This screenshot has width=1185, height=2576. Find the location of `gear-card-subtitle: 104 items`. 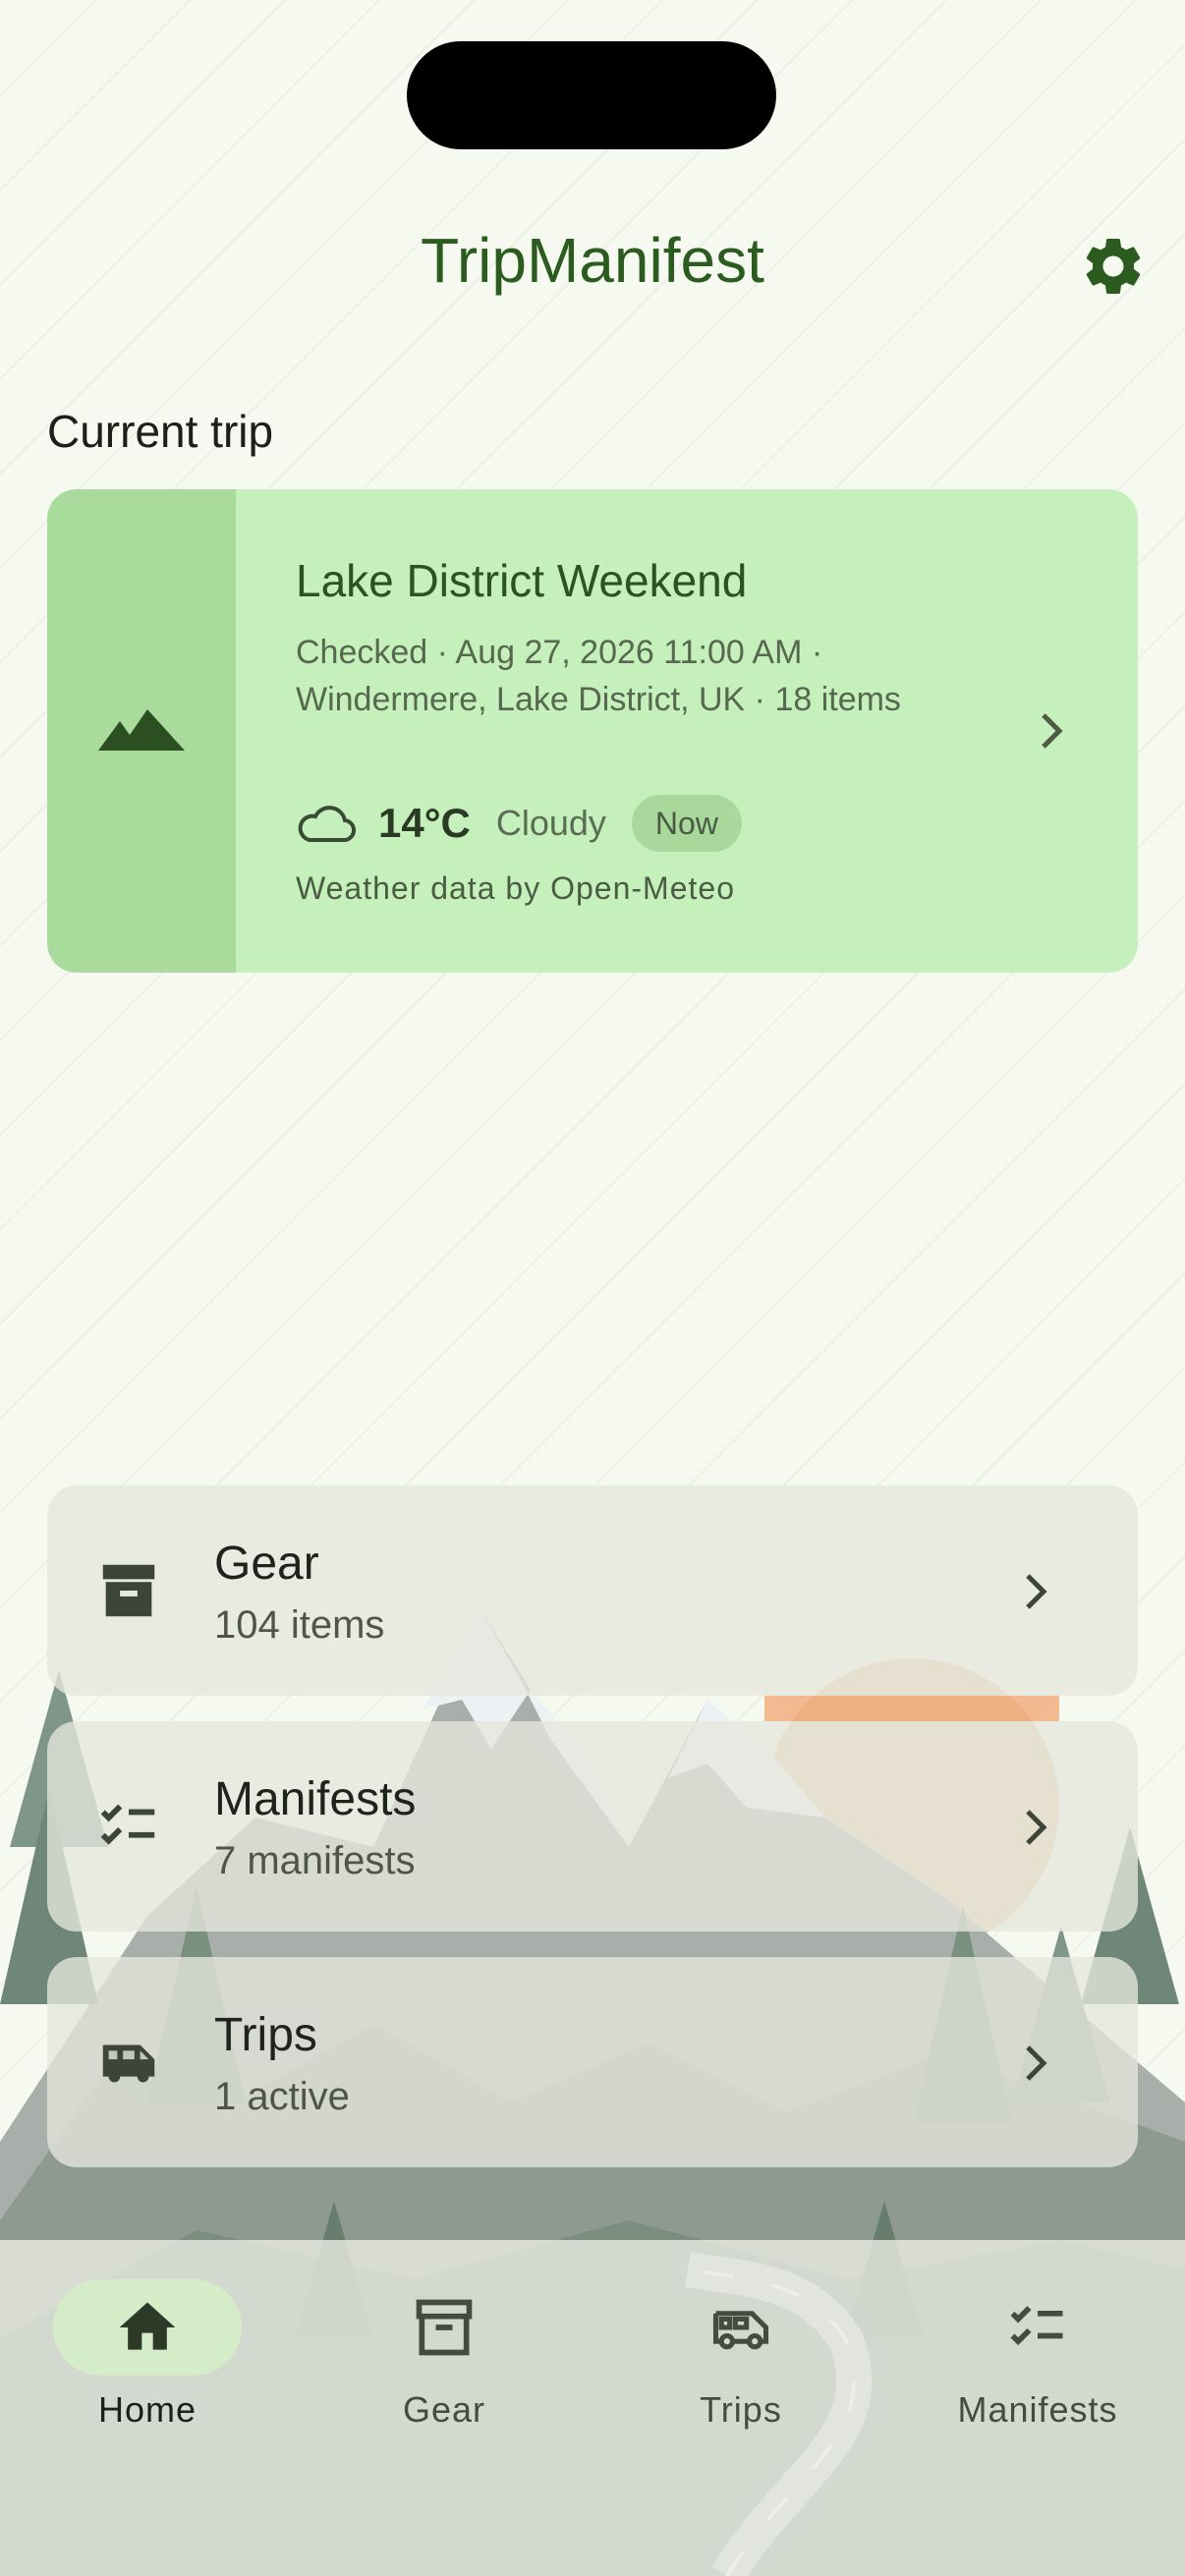

gear-card-subtitle: 104 items is located at coordinates (299, 1625).